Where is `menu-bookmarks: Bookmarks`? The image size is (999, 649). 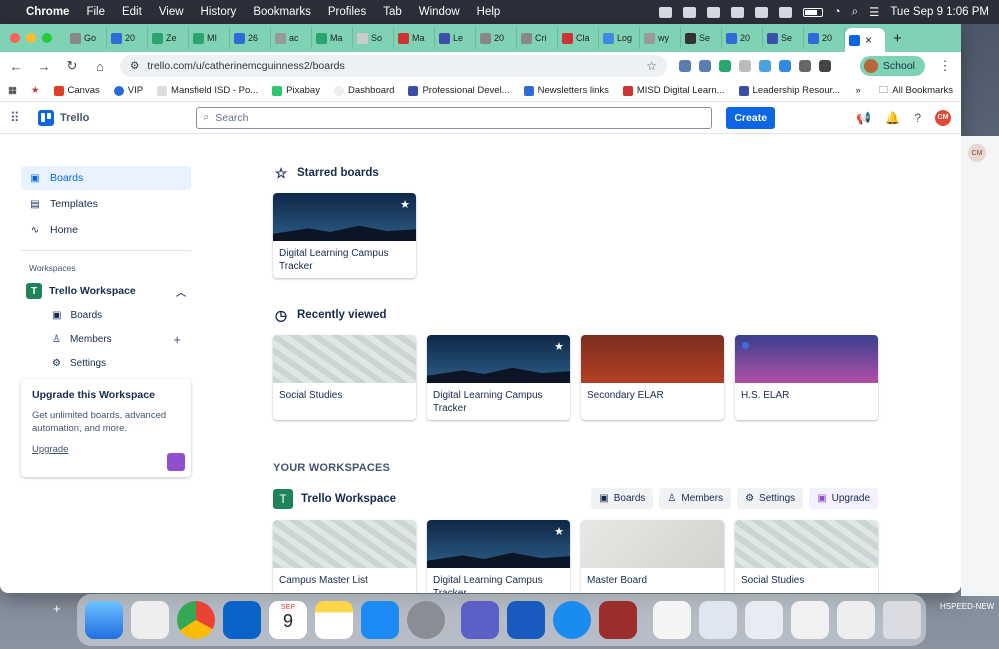 menu-bookmarks: Bookmarks is located at coordinates (282, 12).